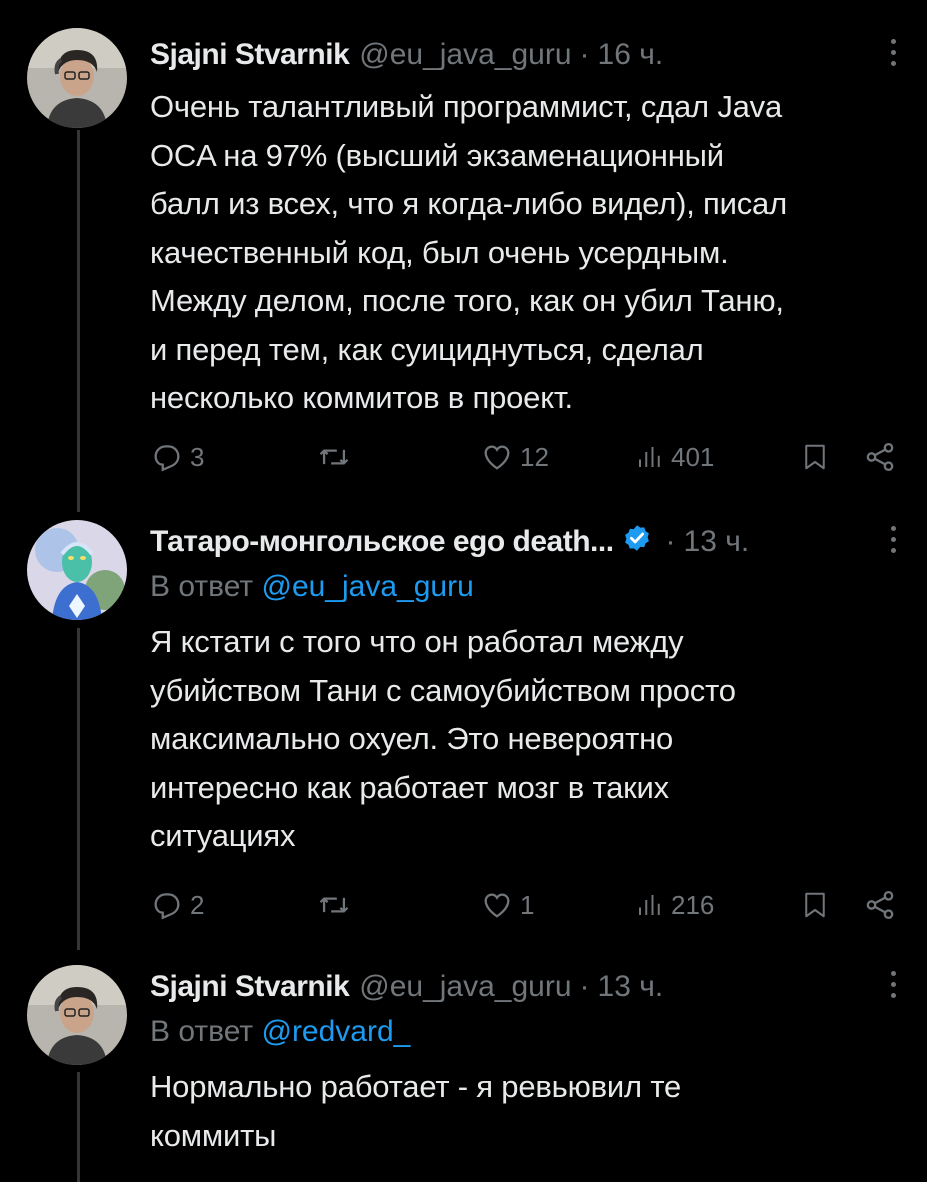 Image resolution: width=927 pixels, height=1182 pixels. I want to click on tweet-text-line: Нормально работает - я ревьювил те, so click(416, 1086).